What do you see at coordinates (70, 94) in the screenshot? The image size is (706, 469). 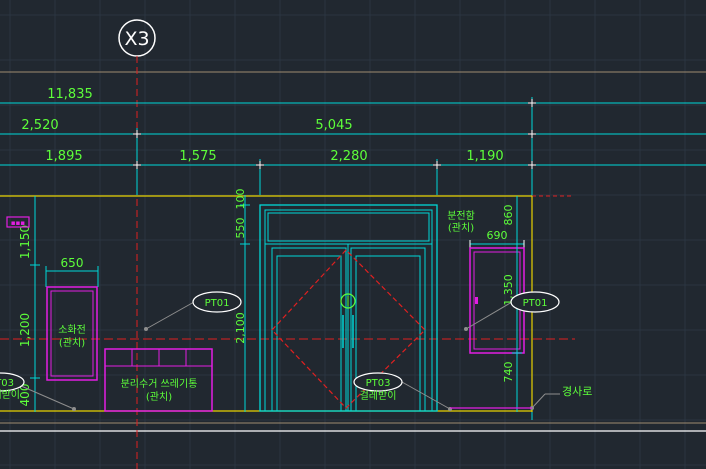 I see `dimension-text-overall: 11,835` at bounding box center [70, 94].